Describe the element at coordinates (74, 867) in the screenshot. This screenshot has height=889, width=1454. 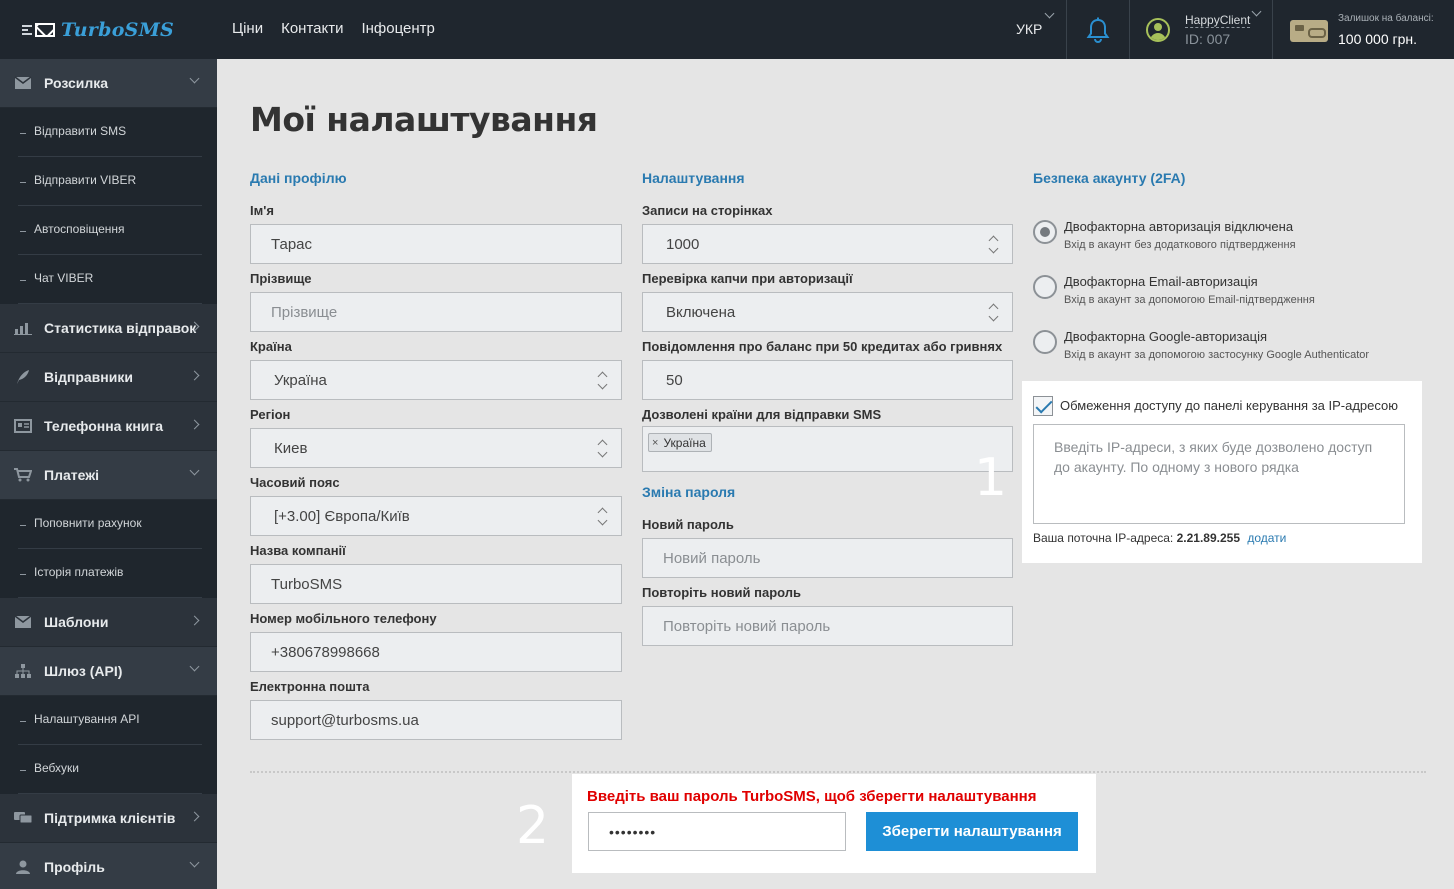
I see `sidebar-item-label: Профіль` at that location.